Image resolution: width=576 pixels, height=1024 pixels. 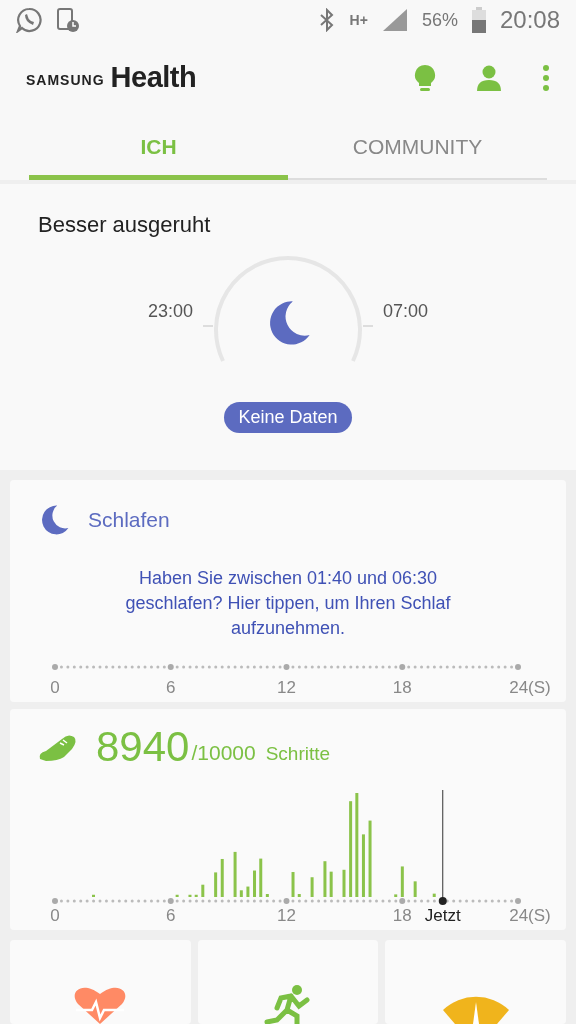 I want to click on bedtime-label: 23:00, so click(x=170, y=311).